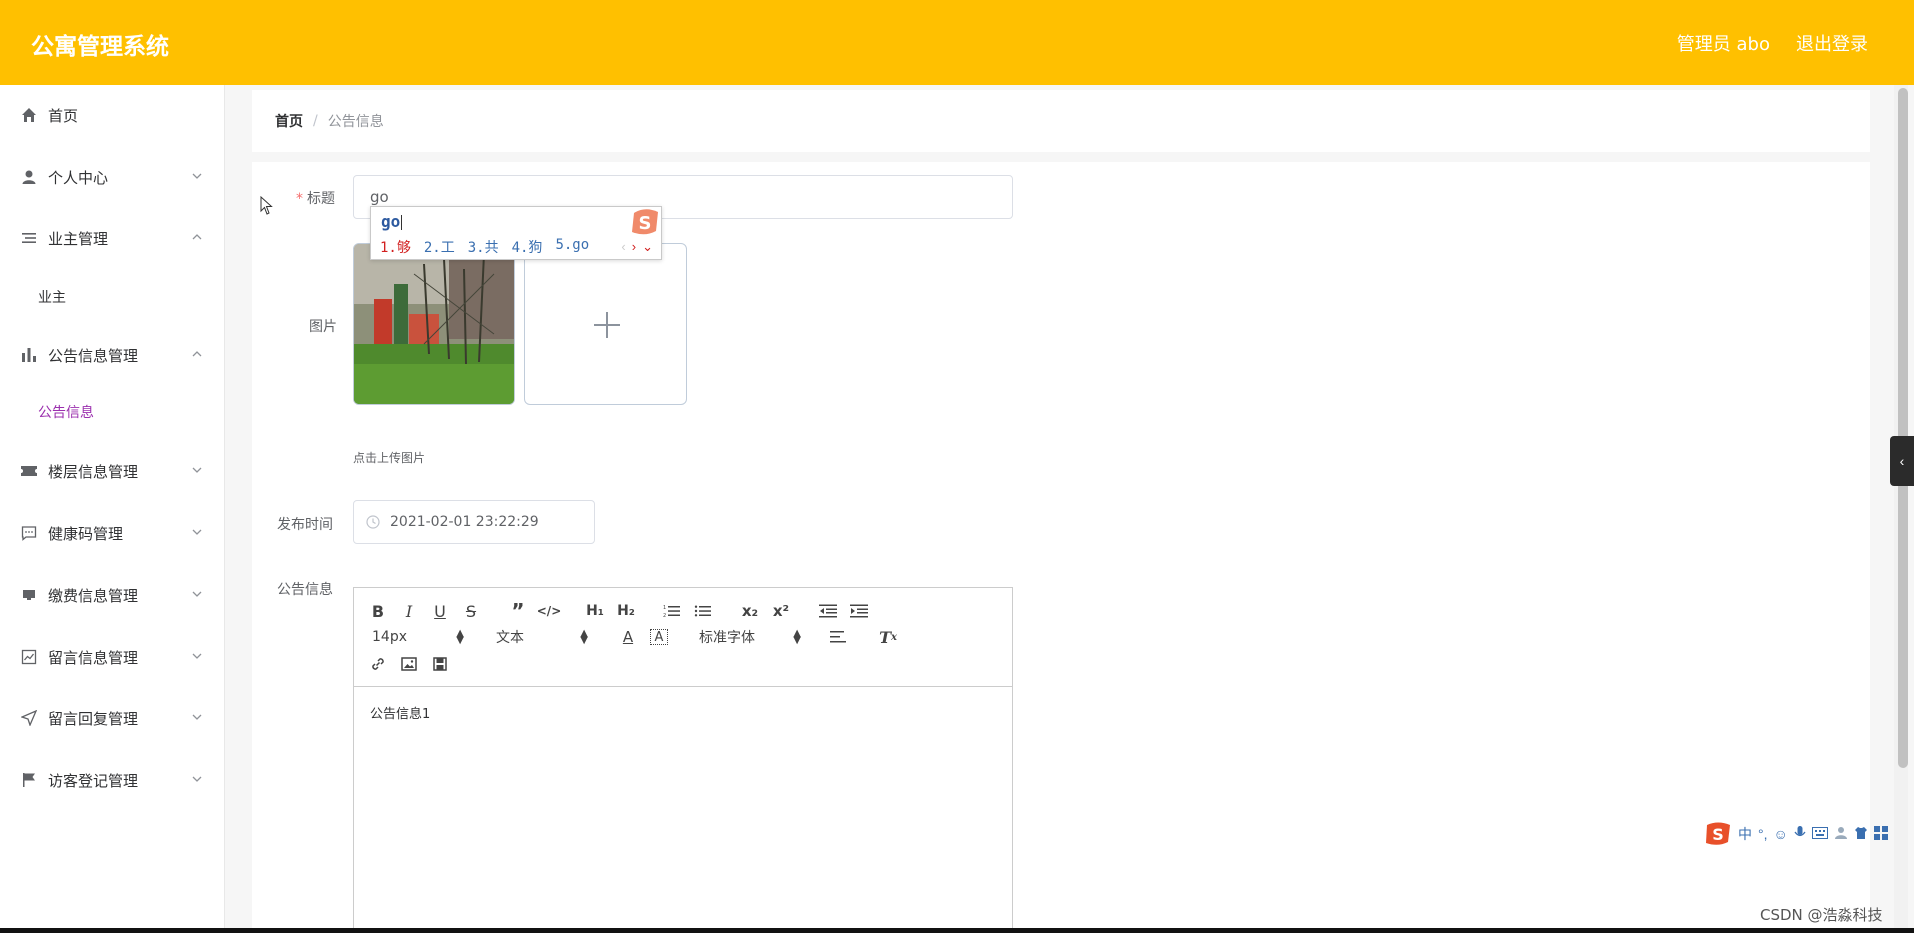  What do you see at coordinates (1861, 834) in the screenshot?
I see `skin-icon` at bounding box center [1861, 834].